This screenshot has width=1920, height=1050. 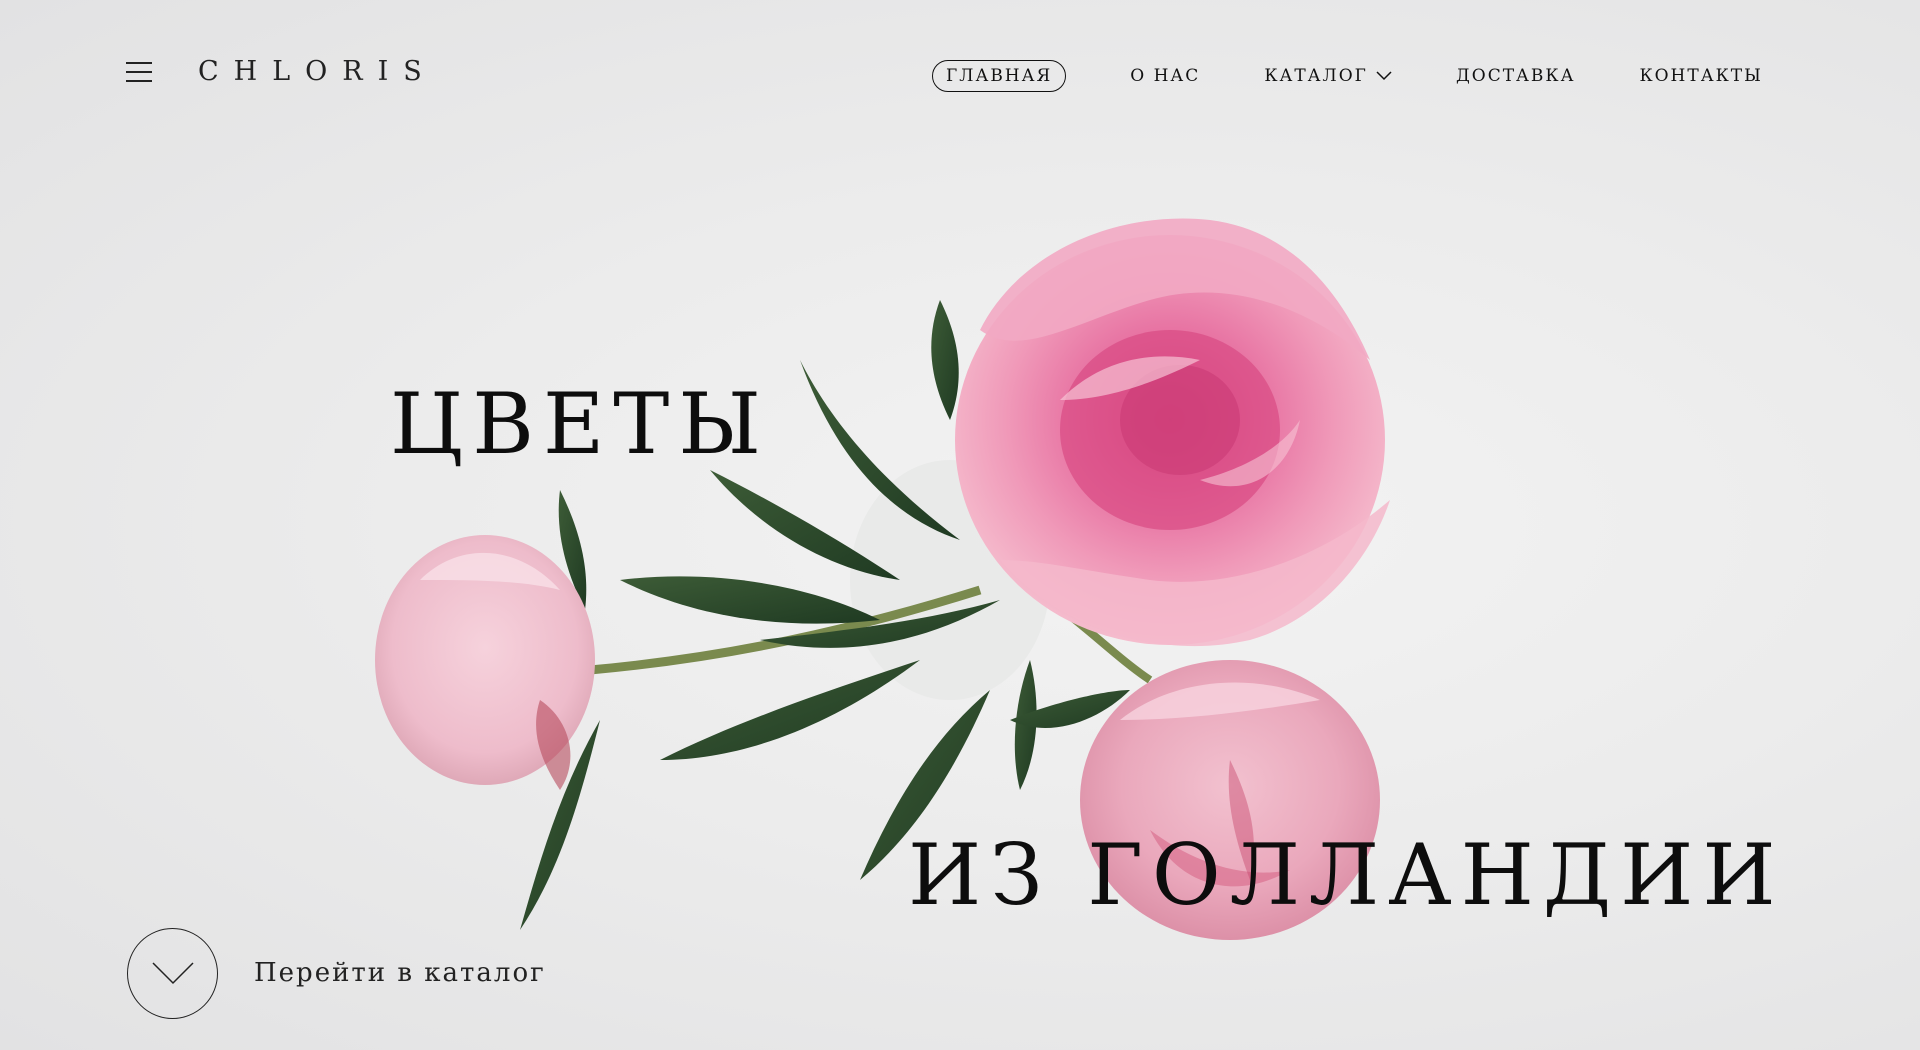 What do you see at coordinates (317, 71) in the screenshot?
I see `brand-logo: CHLORIS` at bounding box center [317, 71].